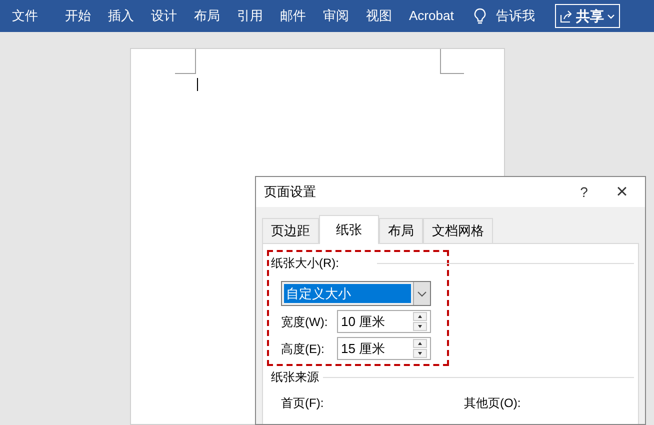 The image size is (654, 425). Describe the element at coordinates (305, 263) in the screenshot. I see `section-label: 纸张大小(R):` at that location.